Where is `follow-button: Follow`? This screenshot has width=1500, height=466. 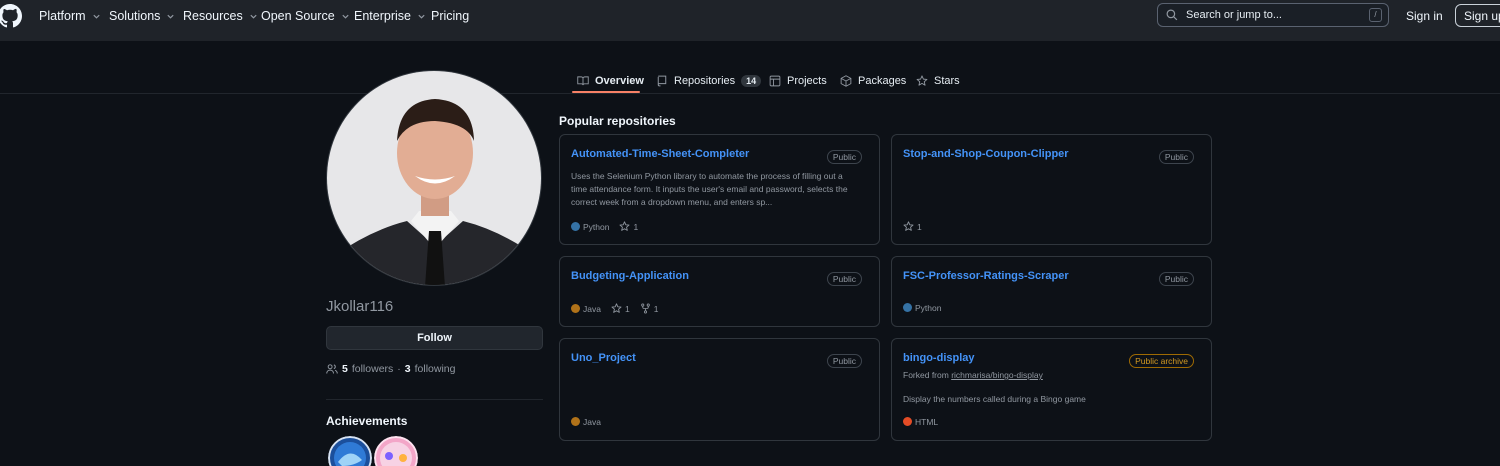
follow-button: Follow is located at coordinates (434, 338).